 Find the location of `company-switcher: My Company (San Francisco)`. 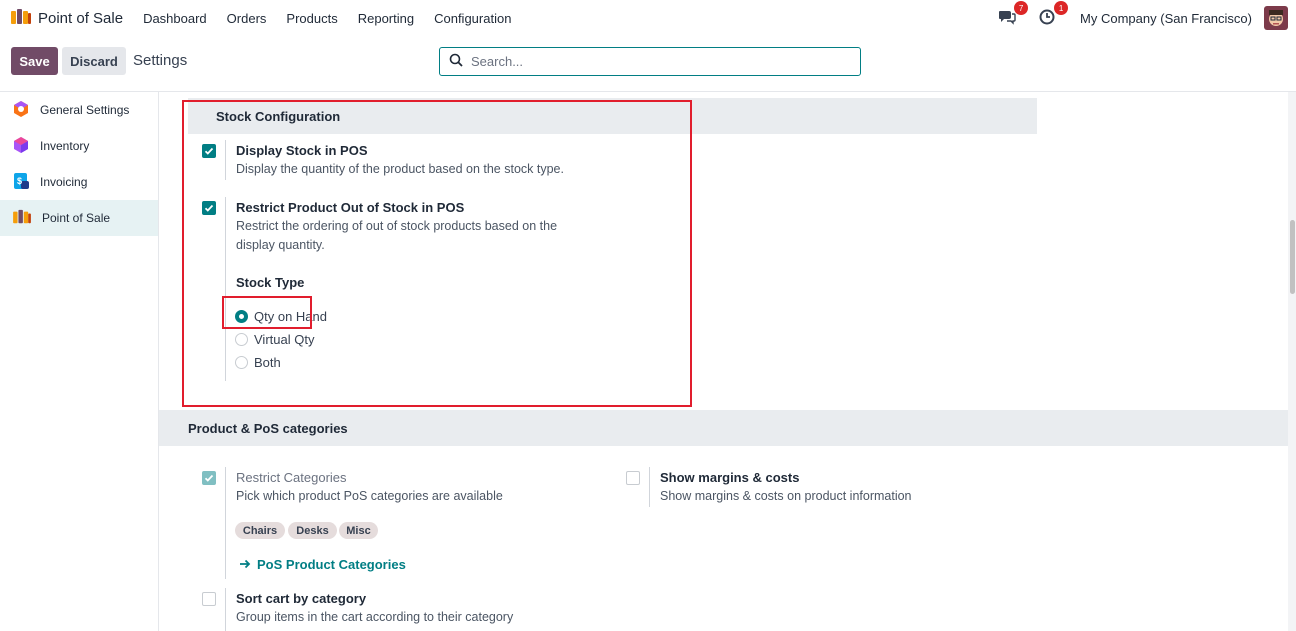

company-switcher: My Company (San Francisco) is located at coordinates (1166, 18).